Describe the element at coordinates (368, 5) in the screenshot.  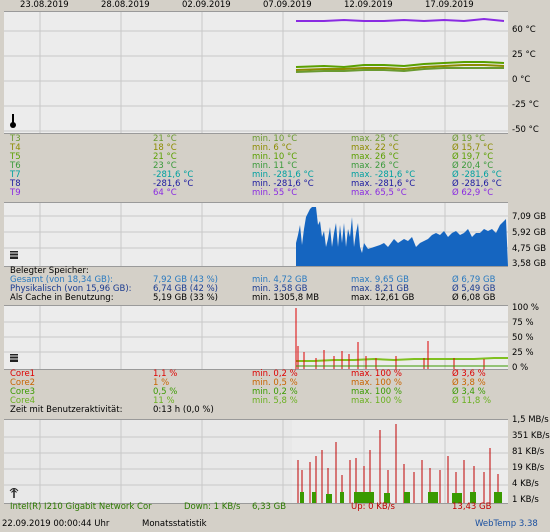
I see `date-label: 12.09.2019` at that location.